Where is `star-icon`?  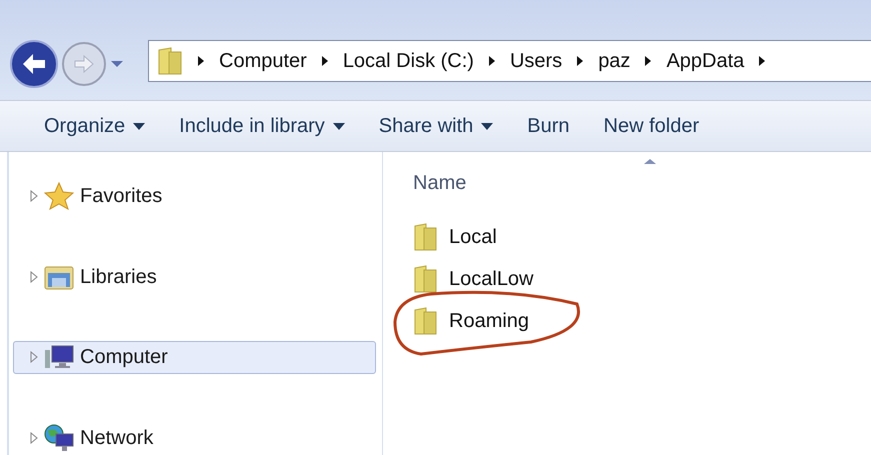 star-icon is located at coordinates (59, 196).